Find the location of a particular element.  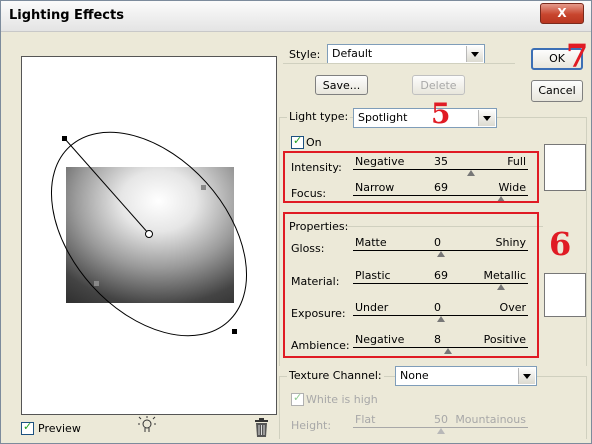

ambient-color-swatch is located at coordinates (565, 295).